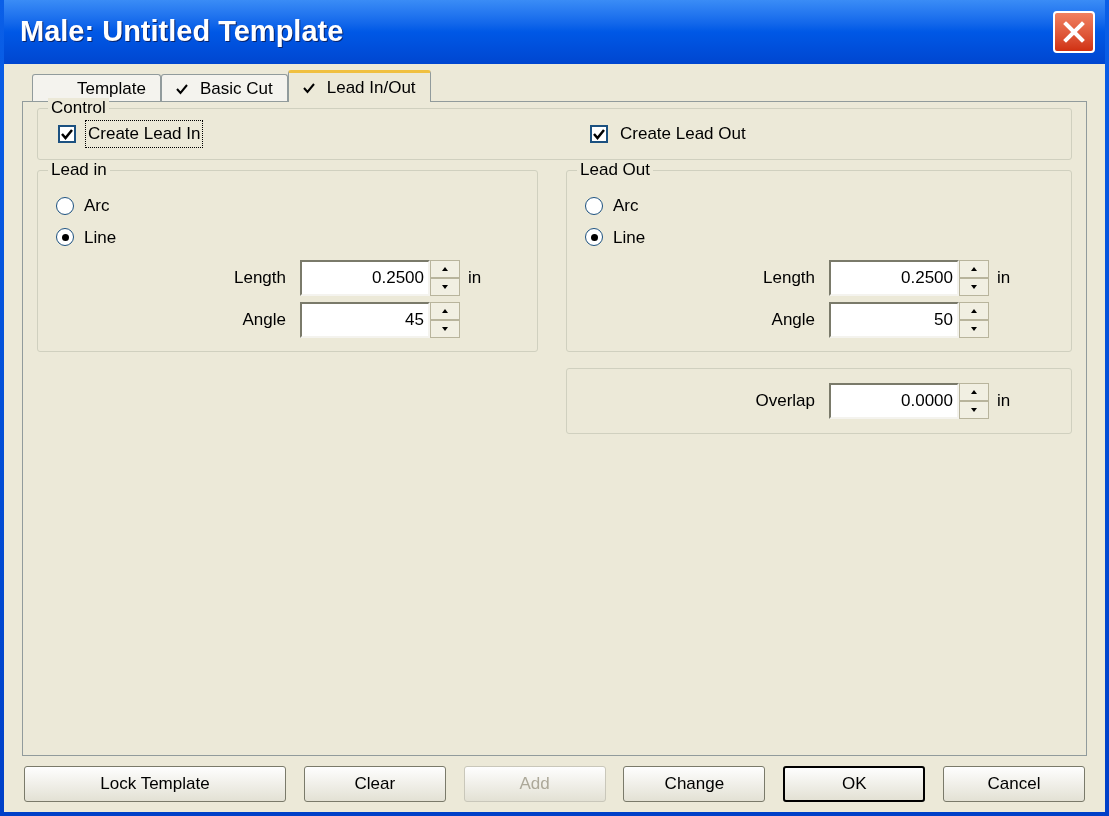 This screenshot has height=816, width=1109. I want to click on number-field: 0.0000, so click(894, 401).